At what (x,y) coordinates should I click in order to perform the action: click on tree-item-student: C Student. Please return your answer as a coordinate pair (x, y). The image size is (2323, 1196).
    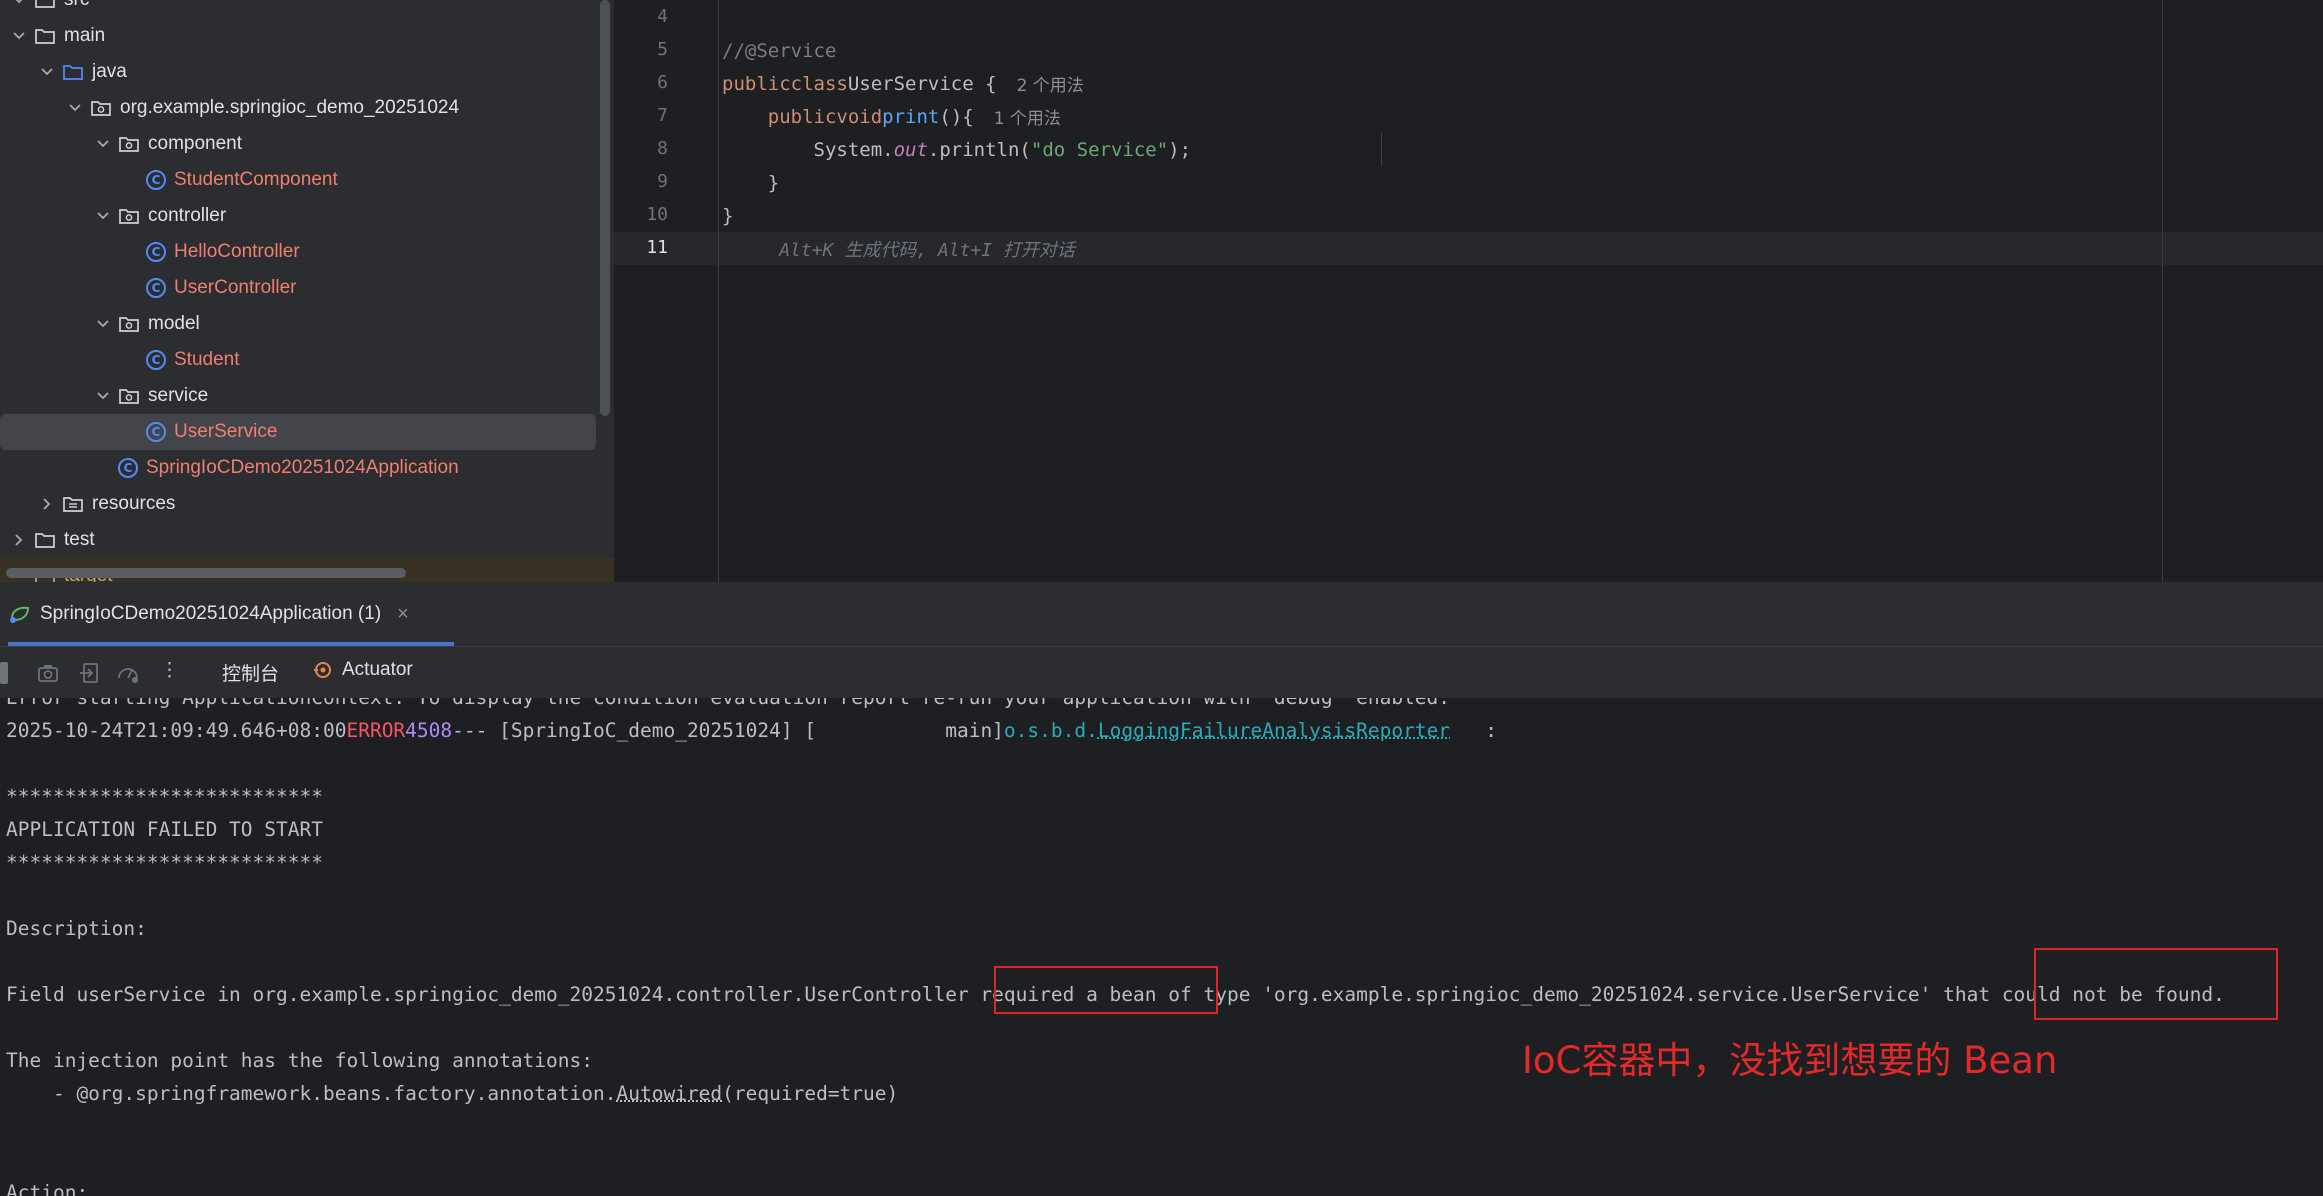
    Looking at the image, I should click on (300, 360).